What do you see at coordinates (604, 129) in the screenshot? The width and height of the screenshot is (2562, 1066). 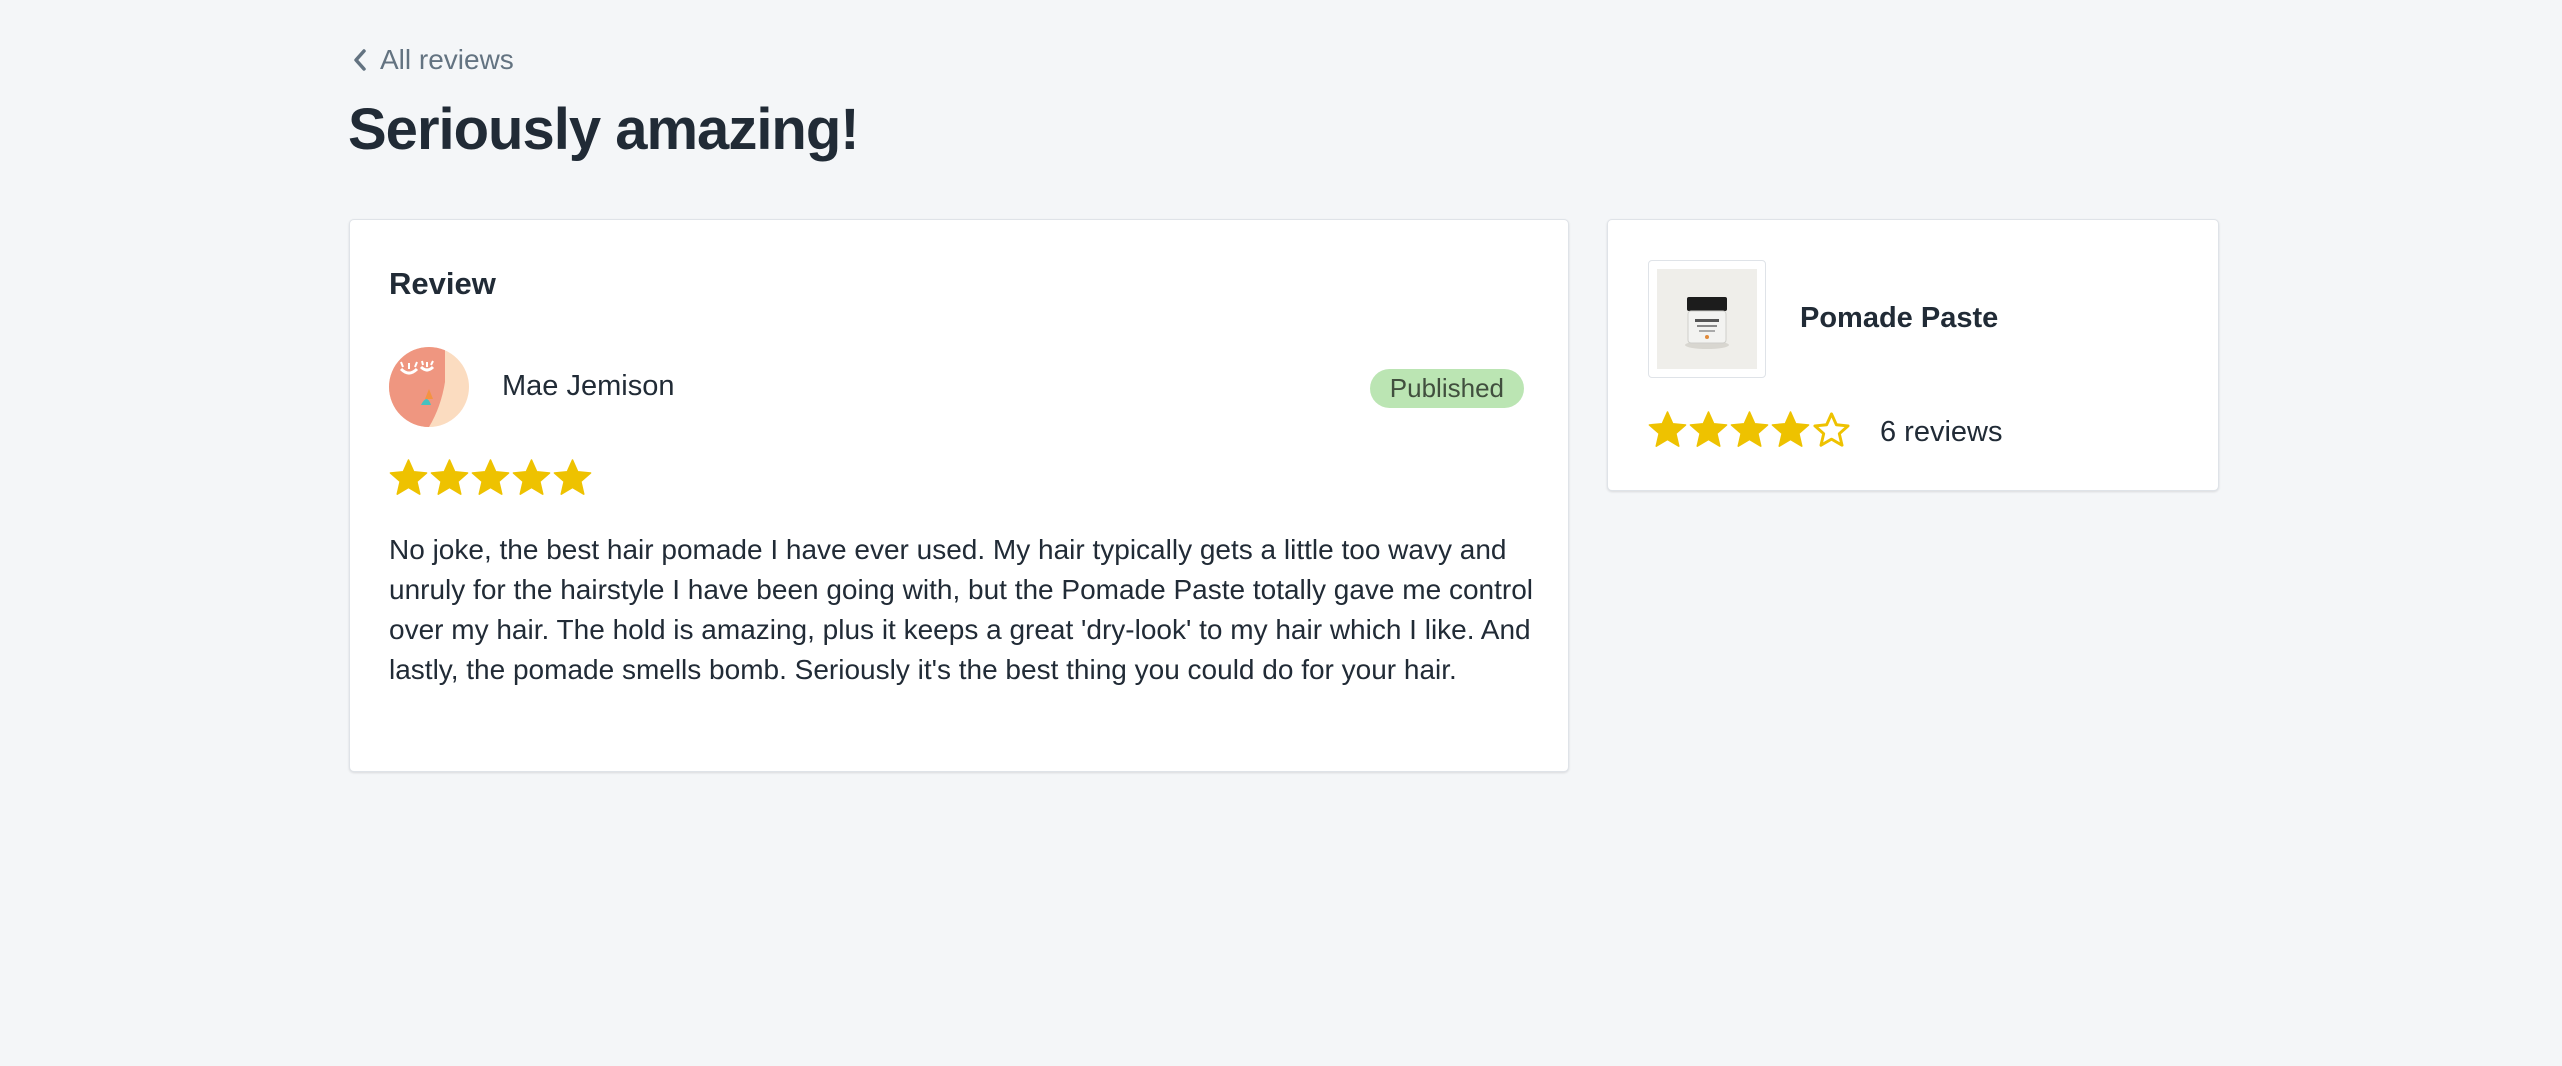 I see `page-title: Seriously amazing!` at bounding box center [604, 129].